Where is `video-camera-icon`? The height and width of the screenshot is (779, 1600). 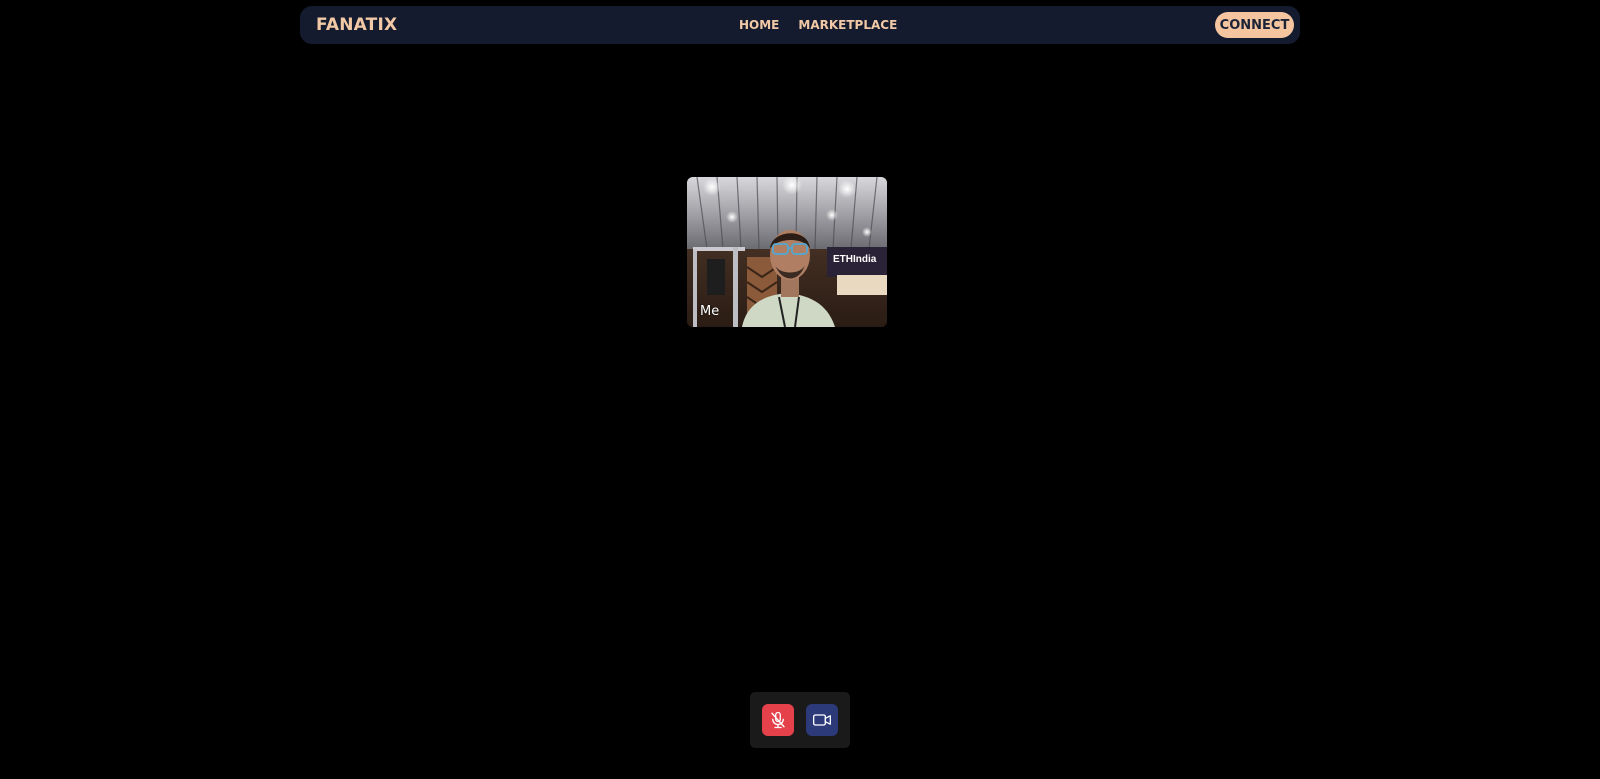 video-camera-icon is located at coordinates (822, 720).